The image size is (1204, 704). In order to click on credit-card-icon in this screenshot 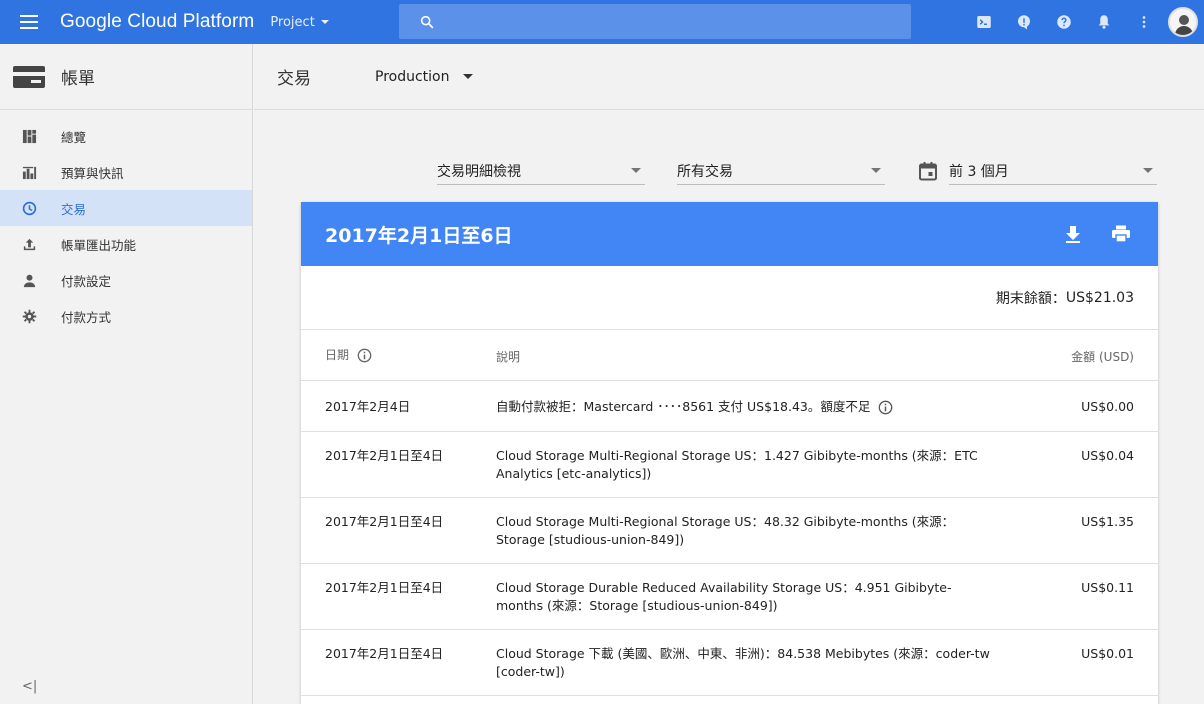, I will do `click(29, 76)`.